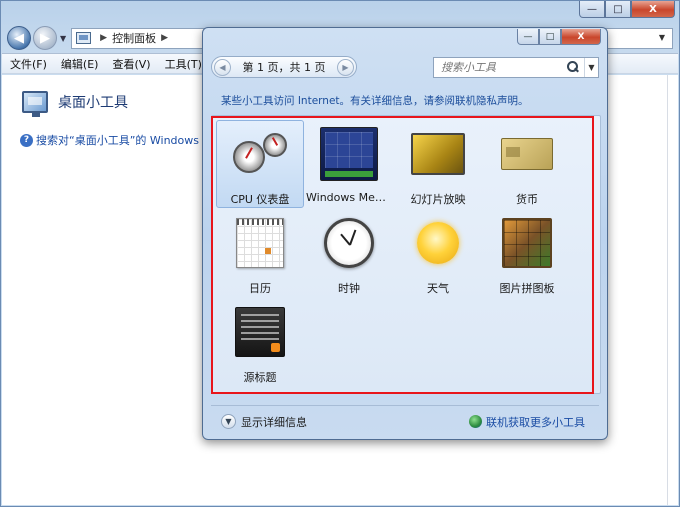 This screenshot has height=507, width=680. What do you see at coordinates (438, 199) in the screenshot?
I see `gadget-label: 幻灯片放映` at bounding box center [438, 199].